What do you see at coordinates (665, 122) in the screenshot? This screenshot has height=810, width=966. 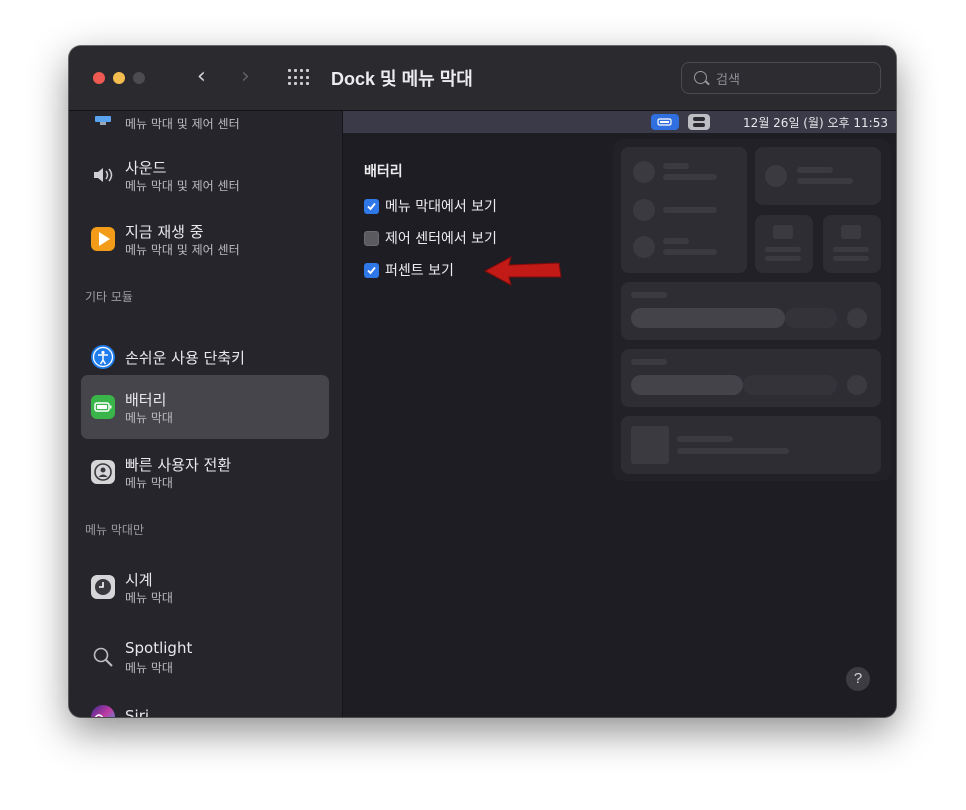 I see `battery-menubar-icon` at bounding box center [665, 122].